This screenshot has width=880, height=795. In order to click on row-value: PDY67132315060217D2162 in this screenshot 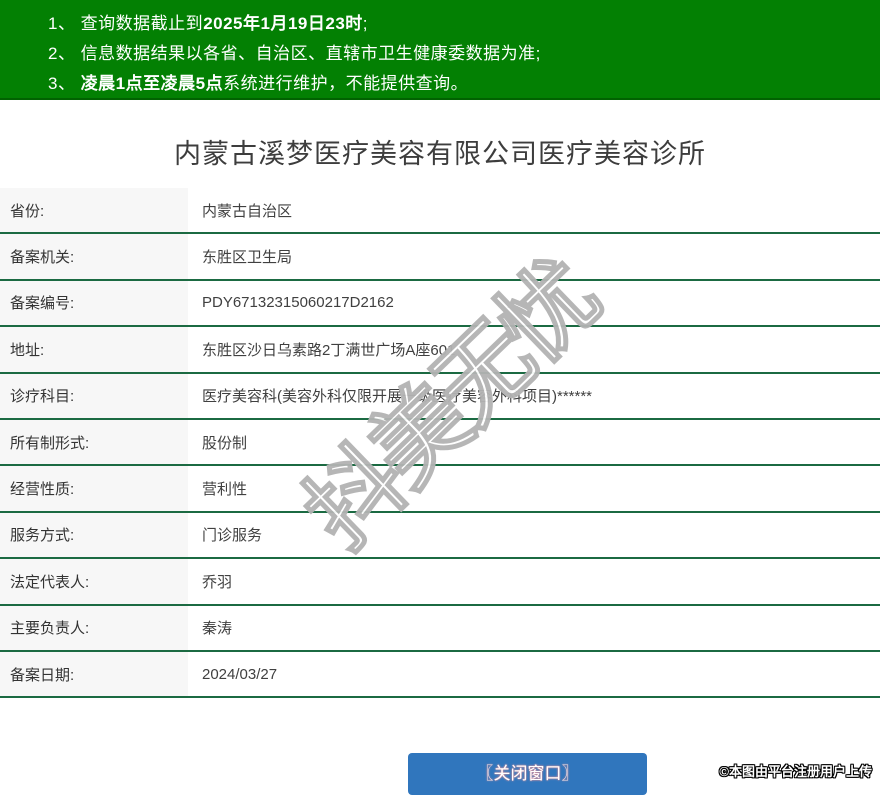, I will do `click(298, 303)`.